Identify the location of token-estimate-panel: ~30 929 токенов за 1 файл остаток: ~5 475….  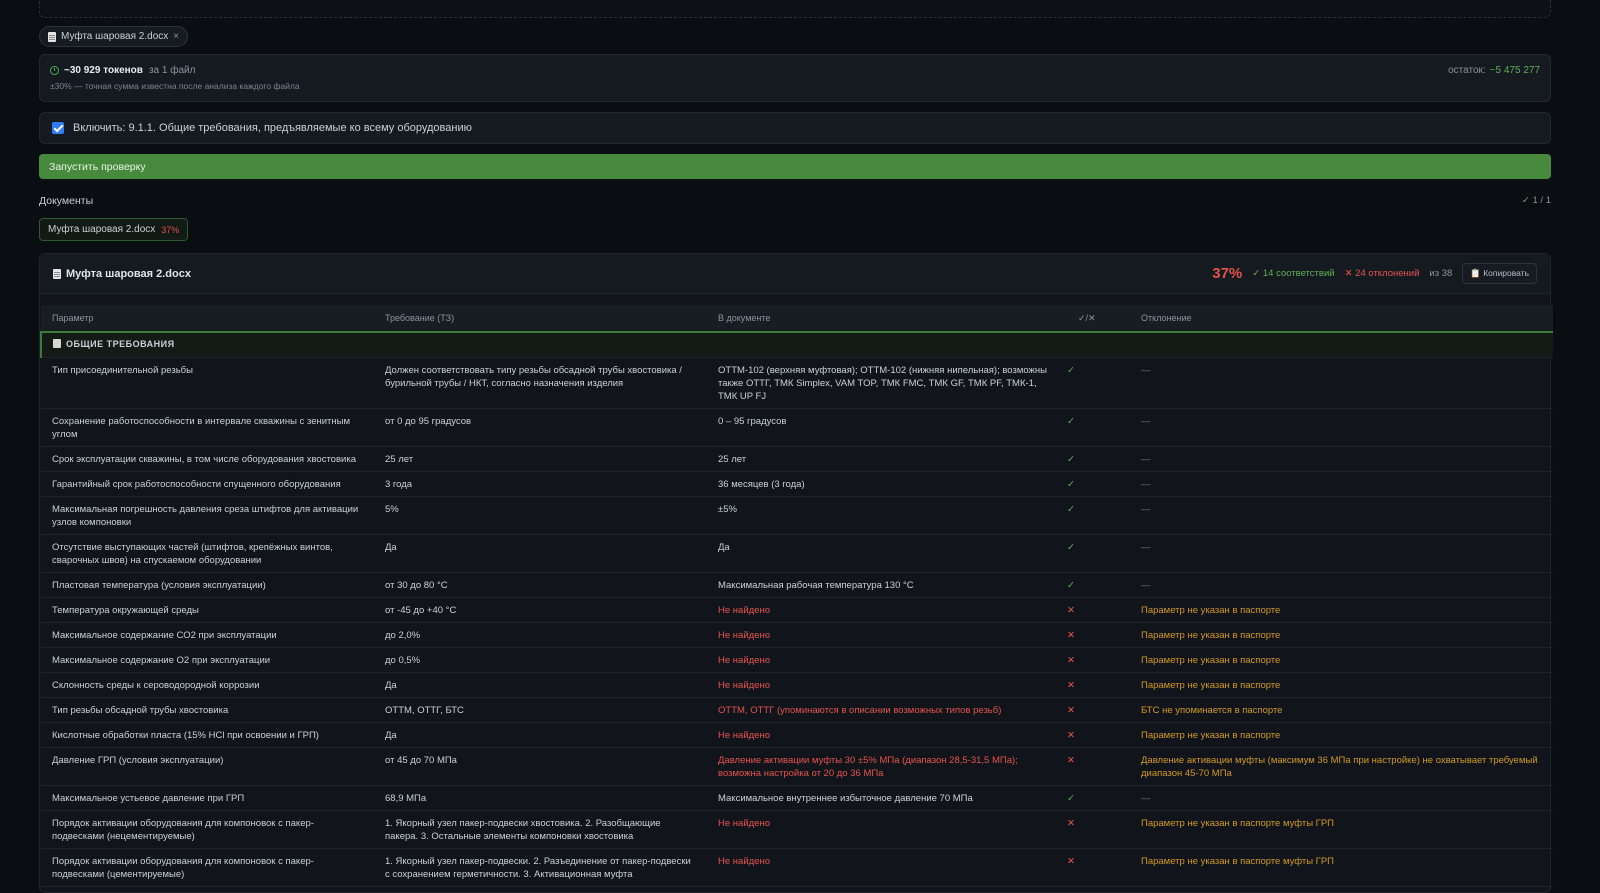
(795, 78).